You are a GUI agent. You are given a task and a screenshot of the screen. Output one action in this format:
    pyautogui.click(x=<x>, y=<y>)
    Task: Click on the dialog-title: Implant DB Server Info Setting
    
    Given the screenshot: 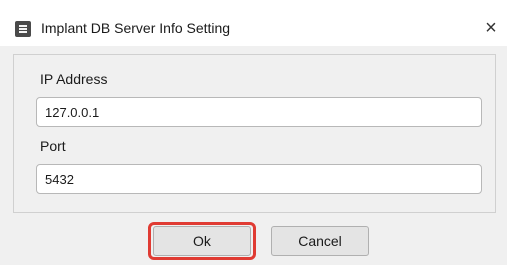 What is the action you would take?
    pyautogui.click(x=136, y=28)
    